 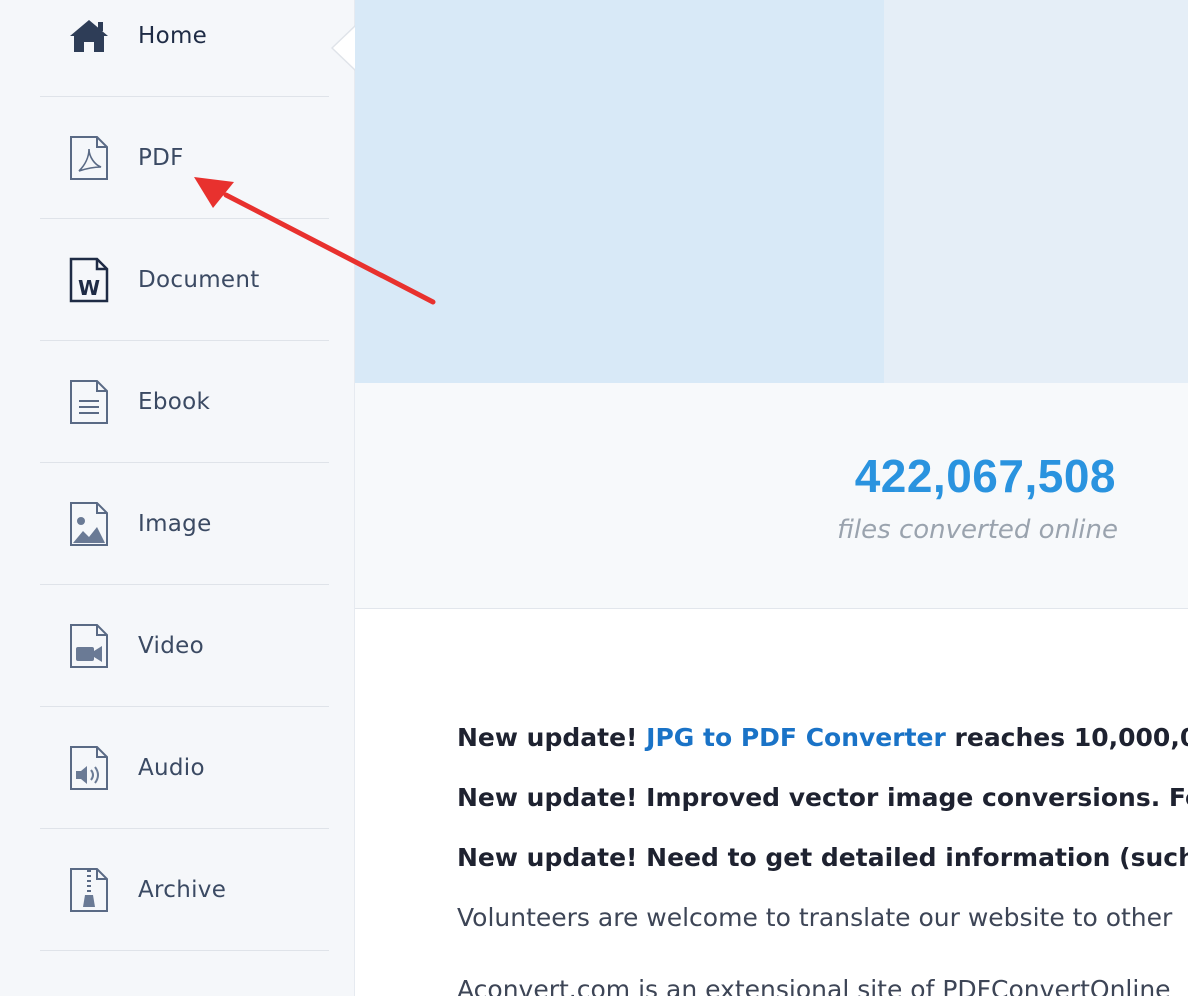 I want to click on sidebar-item-home: Home, so click(x=184, y=48).